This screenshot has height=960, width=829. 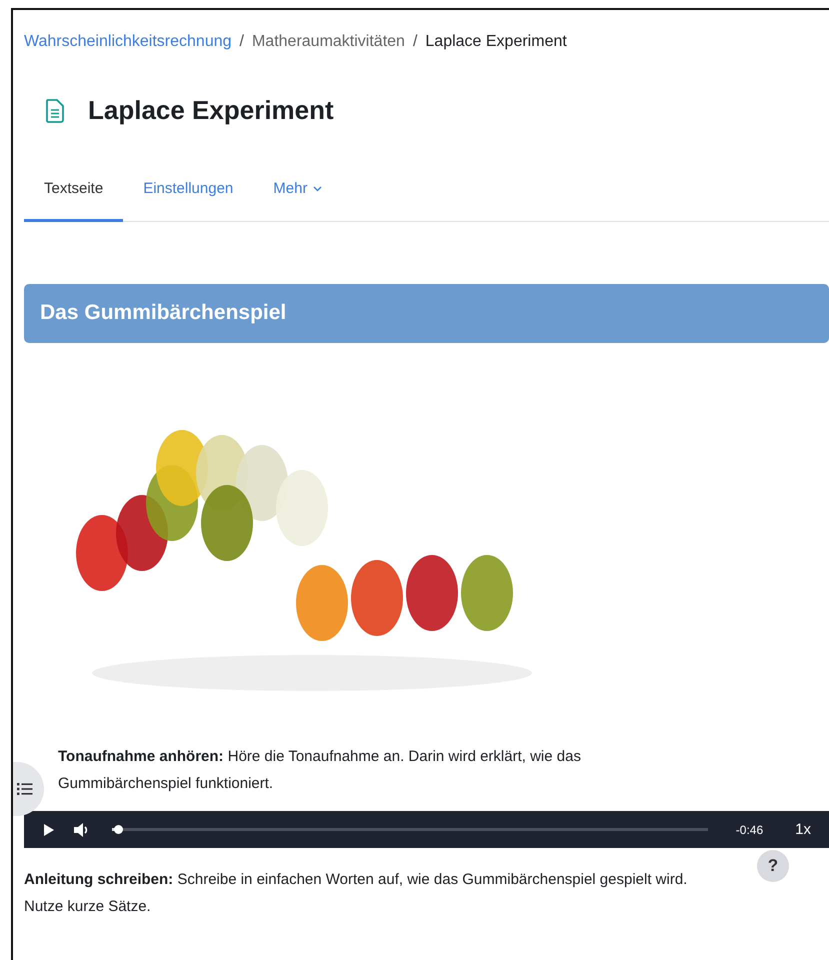 I want to click on help-button: ?, so click(x=773, y=866).